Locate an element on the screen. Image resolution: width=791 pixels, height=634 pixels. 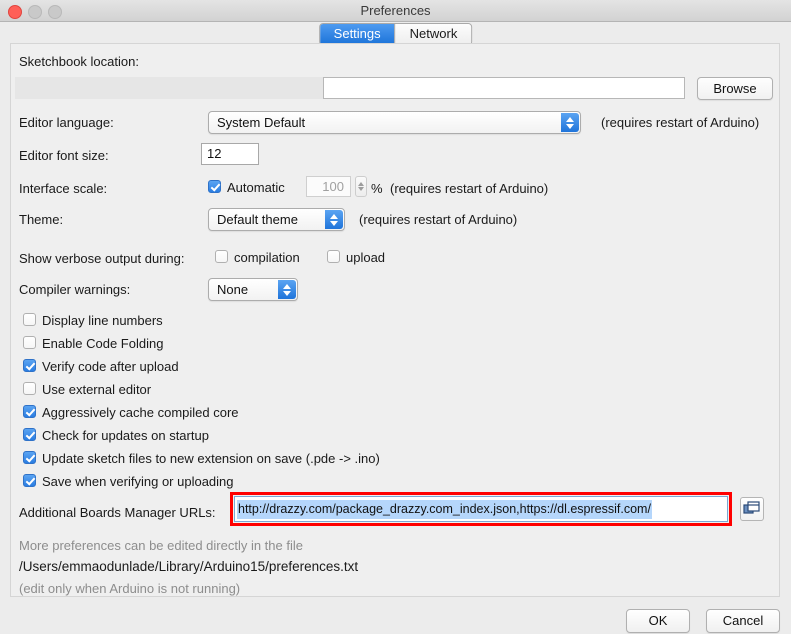
windows-copy-icon is located at coordinates (751, 507).